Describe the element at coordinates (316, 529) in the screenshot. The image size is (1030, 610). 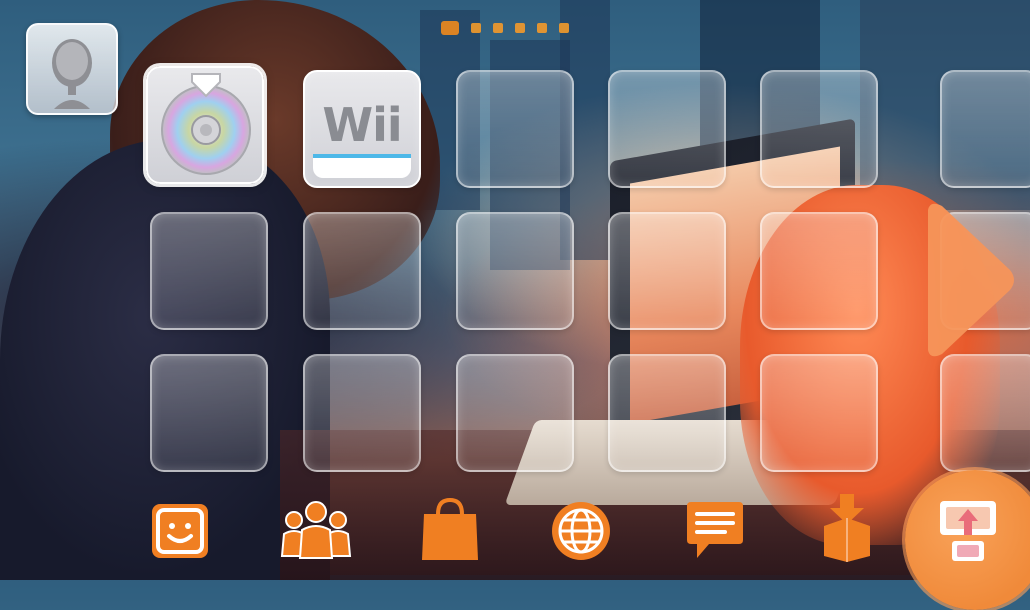
I see `friends-icon` at that location.